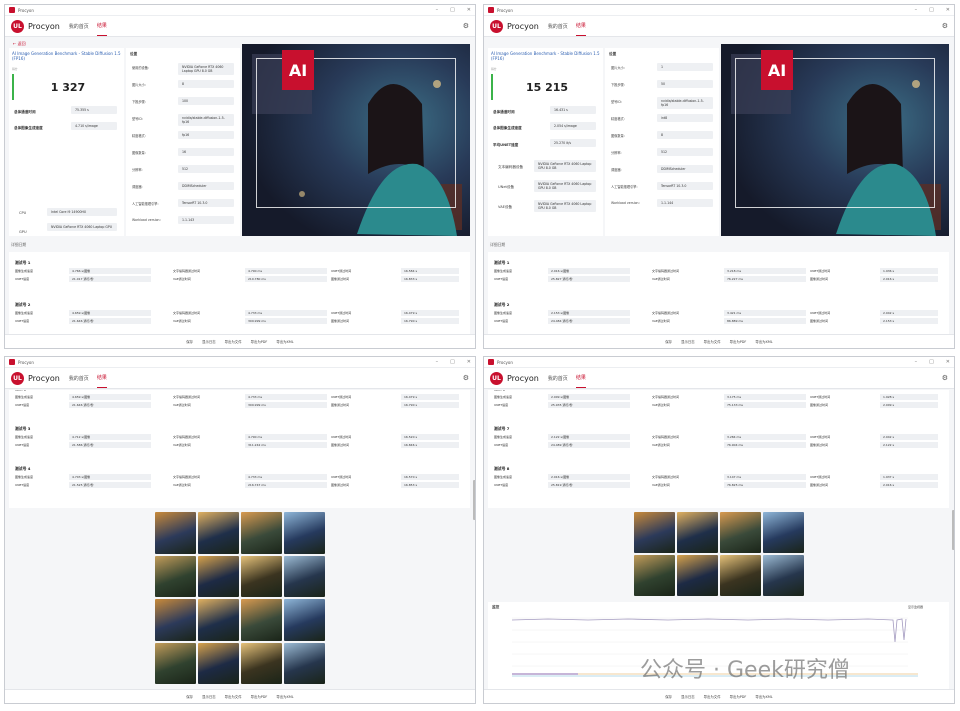  Describe the element at coordinates (909, 477) in the screenshot. I see `metric-value: 1.937 s` at that location.